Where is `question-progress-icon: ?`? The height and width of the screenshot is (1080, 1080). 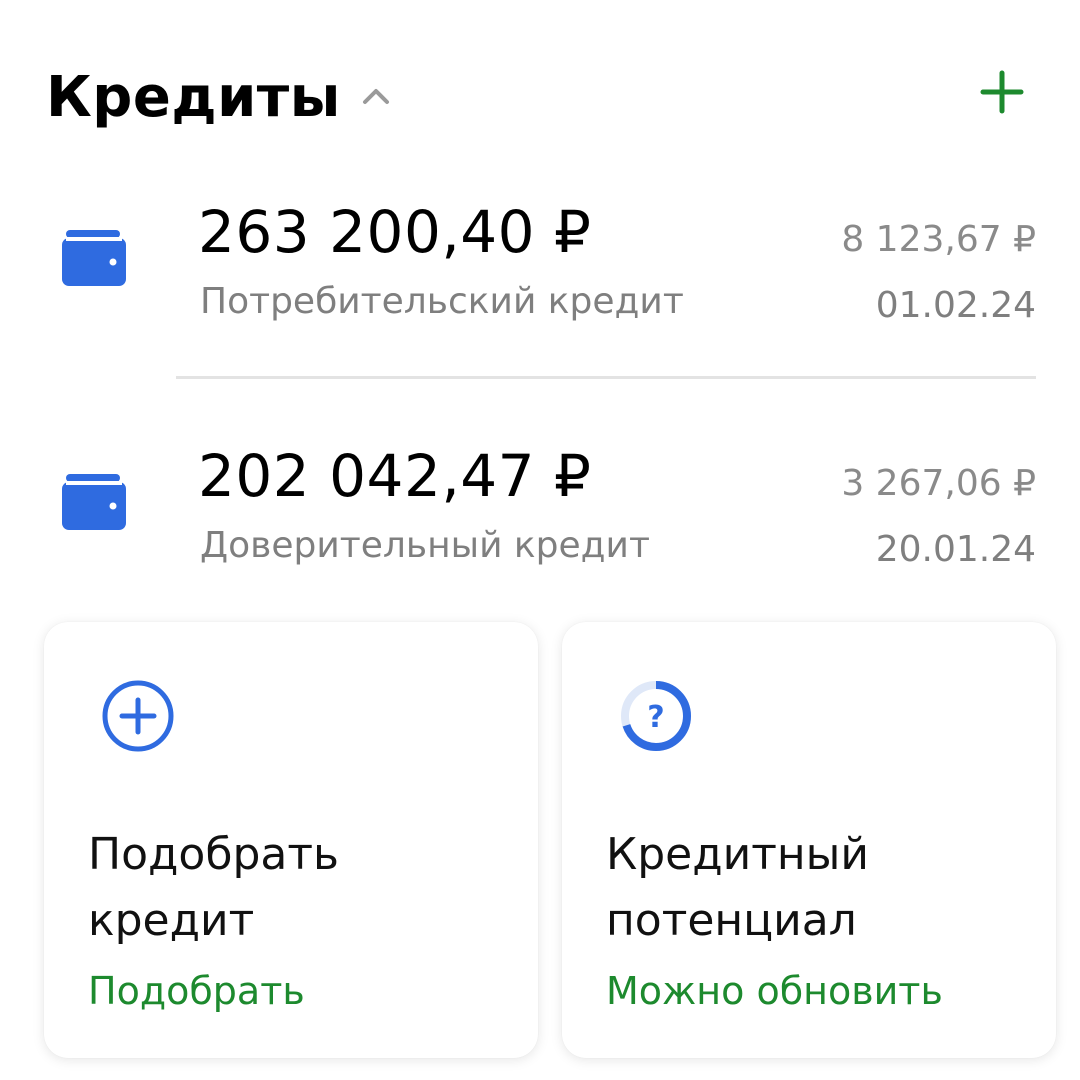
question-progress-icon: ? is located at coordinates (656, 716).